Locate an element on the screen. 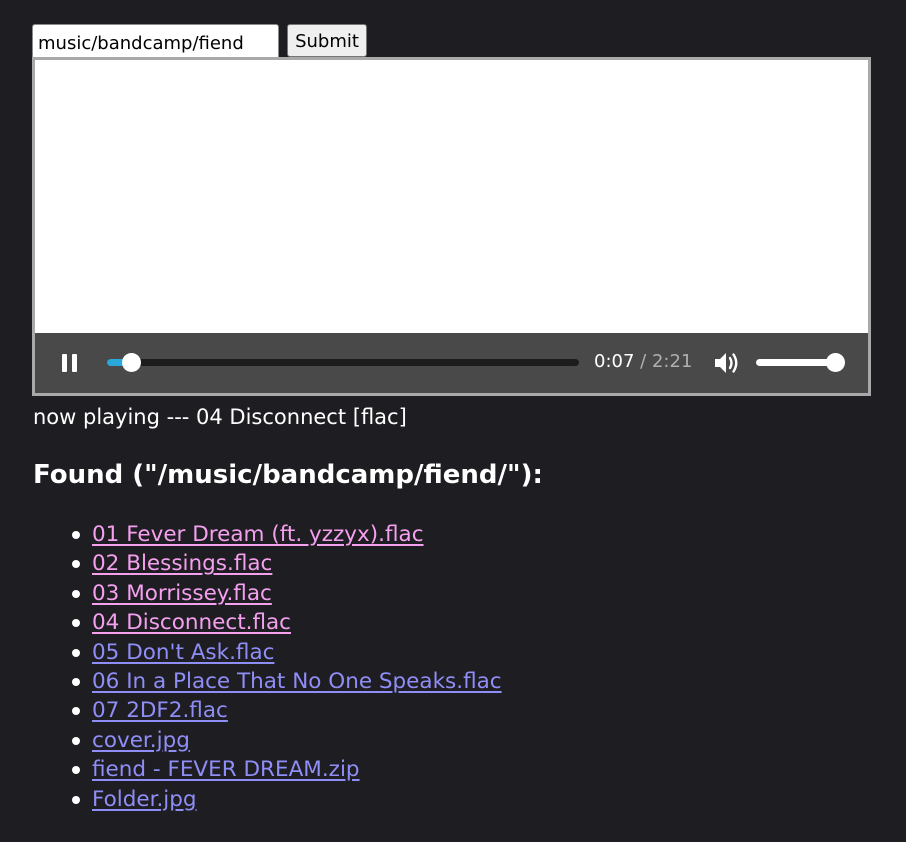 The width and height of the screenshot is (906, 842). list-item: 03 Morrissey.flac is located at coordinates (287, 593).